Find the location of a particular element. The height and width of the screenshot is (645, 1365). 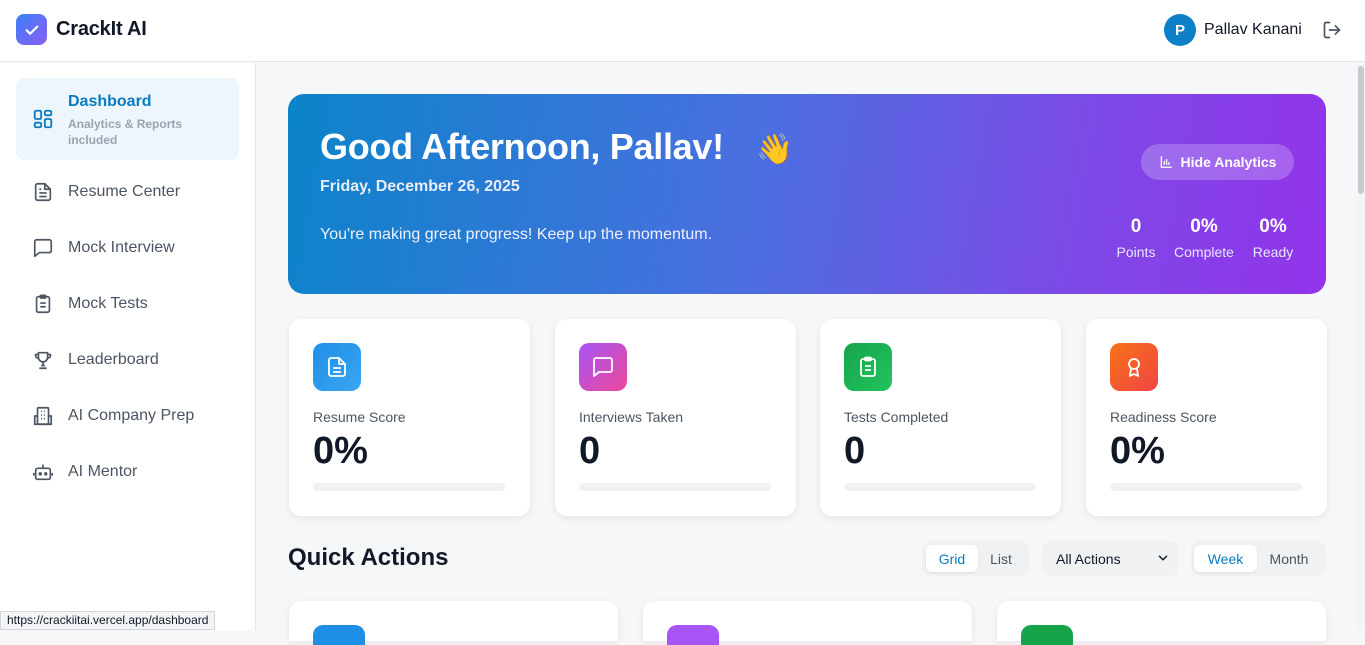

card-label: Resume Score is located at coordinates (359, 417).